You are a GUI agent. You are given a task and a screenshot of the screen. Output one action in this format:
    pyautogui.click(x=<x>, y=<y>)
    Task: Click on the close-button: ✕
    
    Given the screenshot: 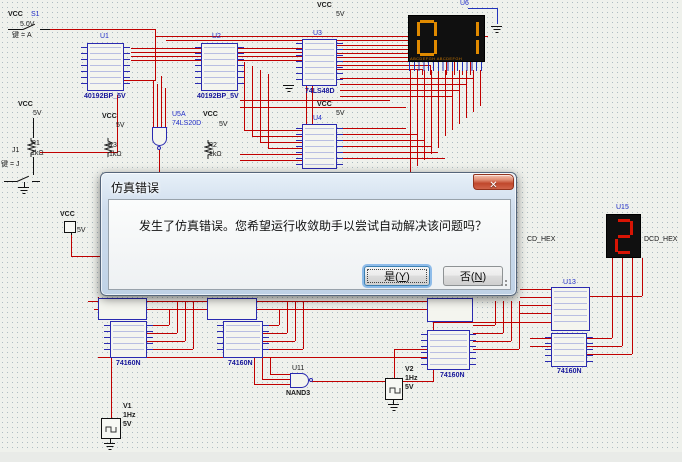 What is the action you would take?
    pyautogui.click(x=493, y=182)
    